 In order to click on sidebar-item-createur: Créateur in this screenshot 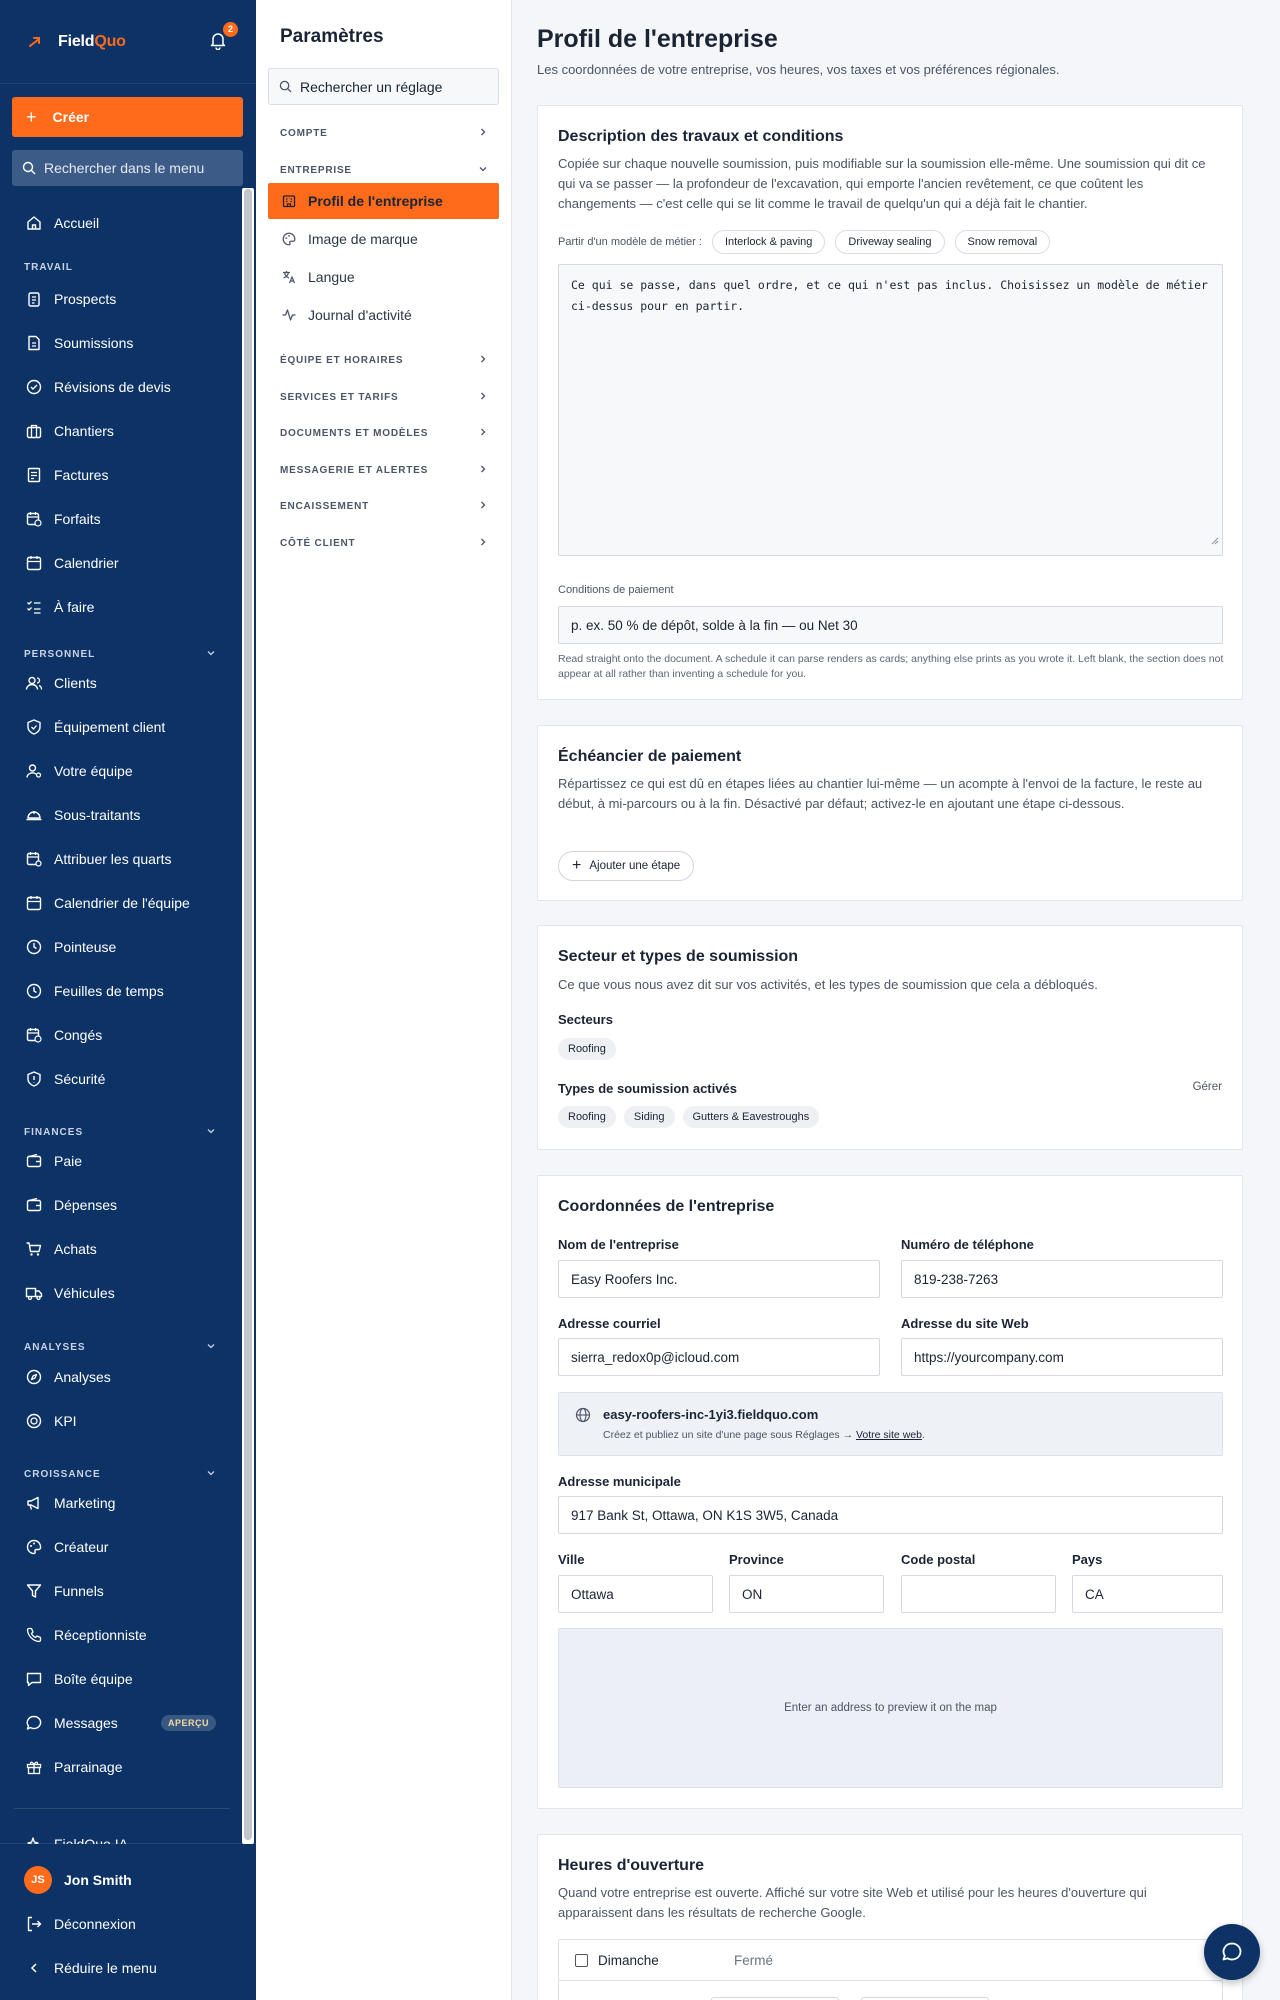, I will do `click(120, 1547)`.